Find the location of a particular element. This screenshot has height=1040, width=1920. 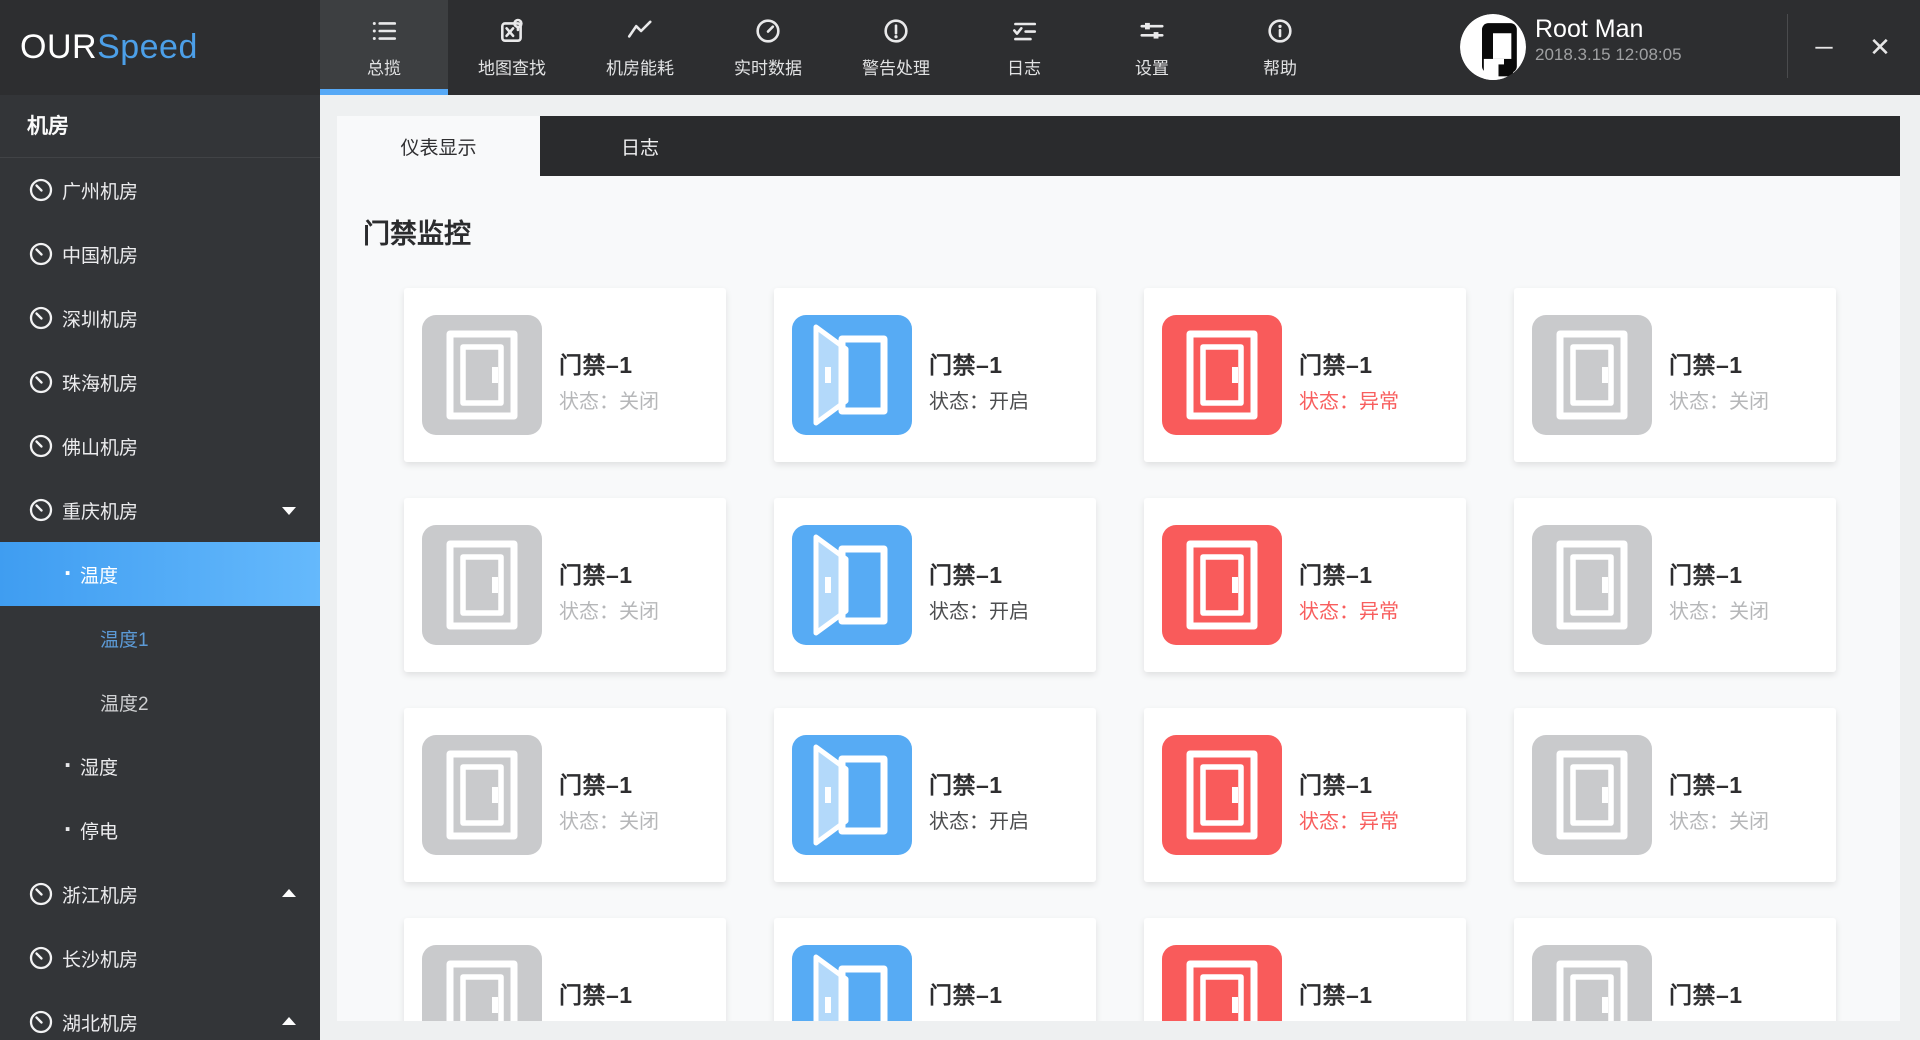

chevron-down-icon is located at coordinates (289, 511).